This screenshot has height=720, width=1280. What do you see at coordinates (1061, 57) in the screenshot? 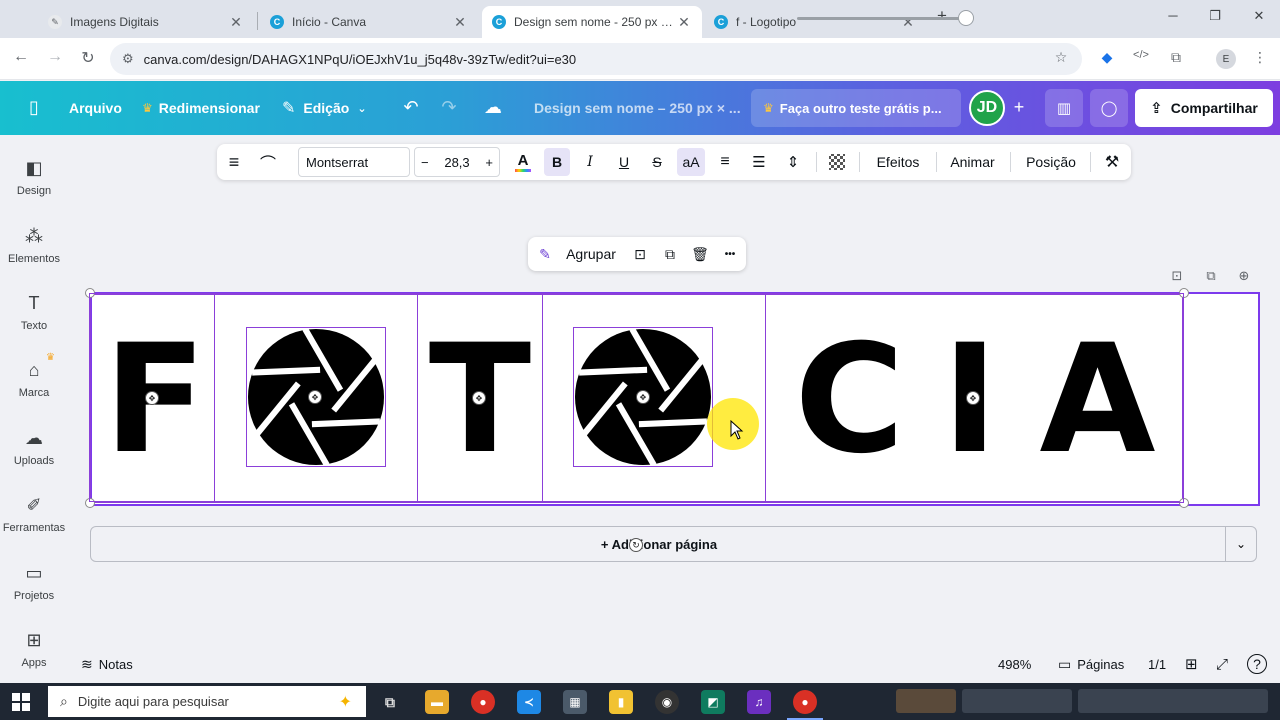
I see `bookmark-star-icon: ☆` at bounding box center [1061, 57].